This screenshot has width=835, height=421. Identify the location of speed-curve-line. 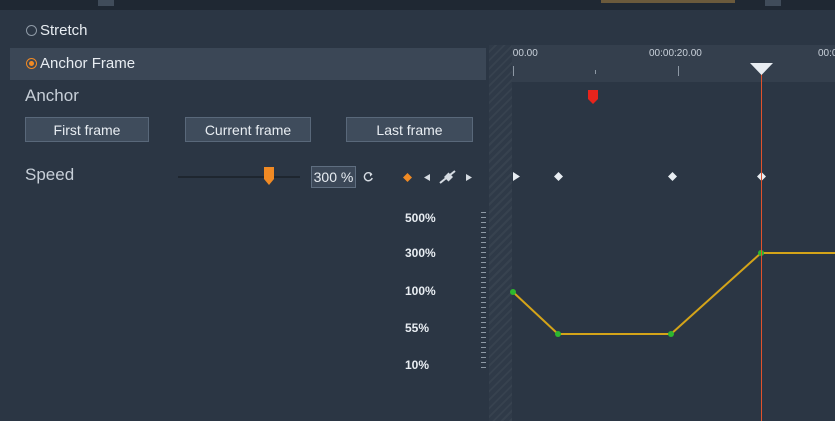
(673, 293).